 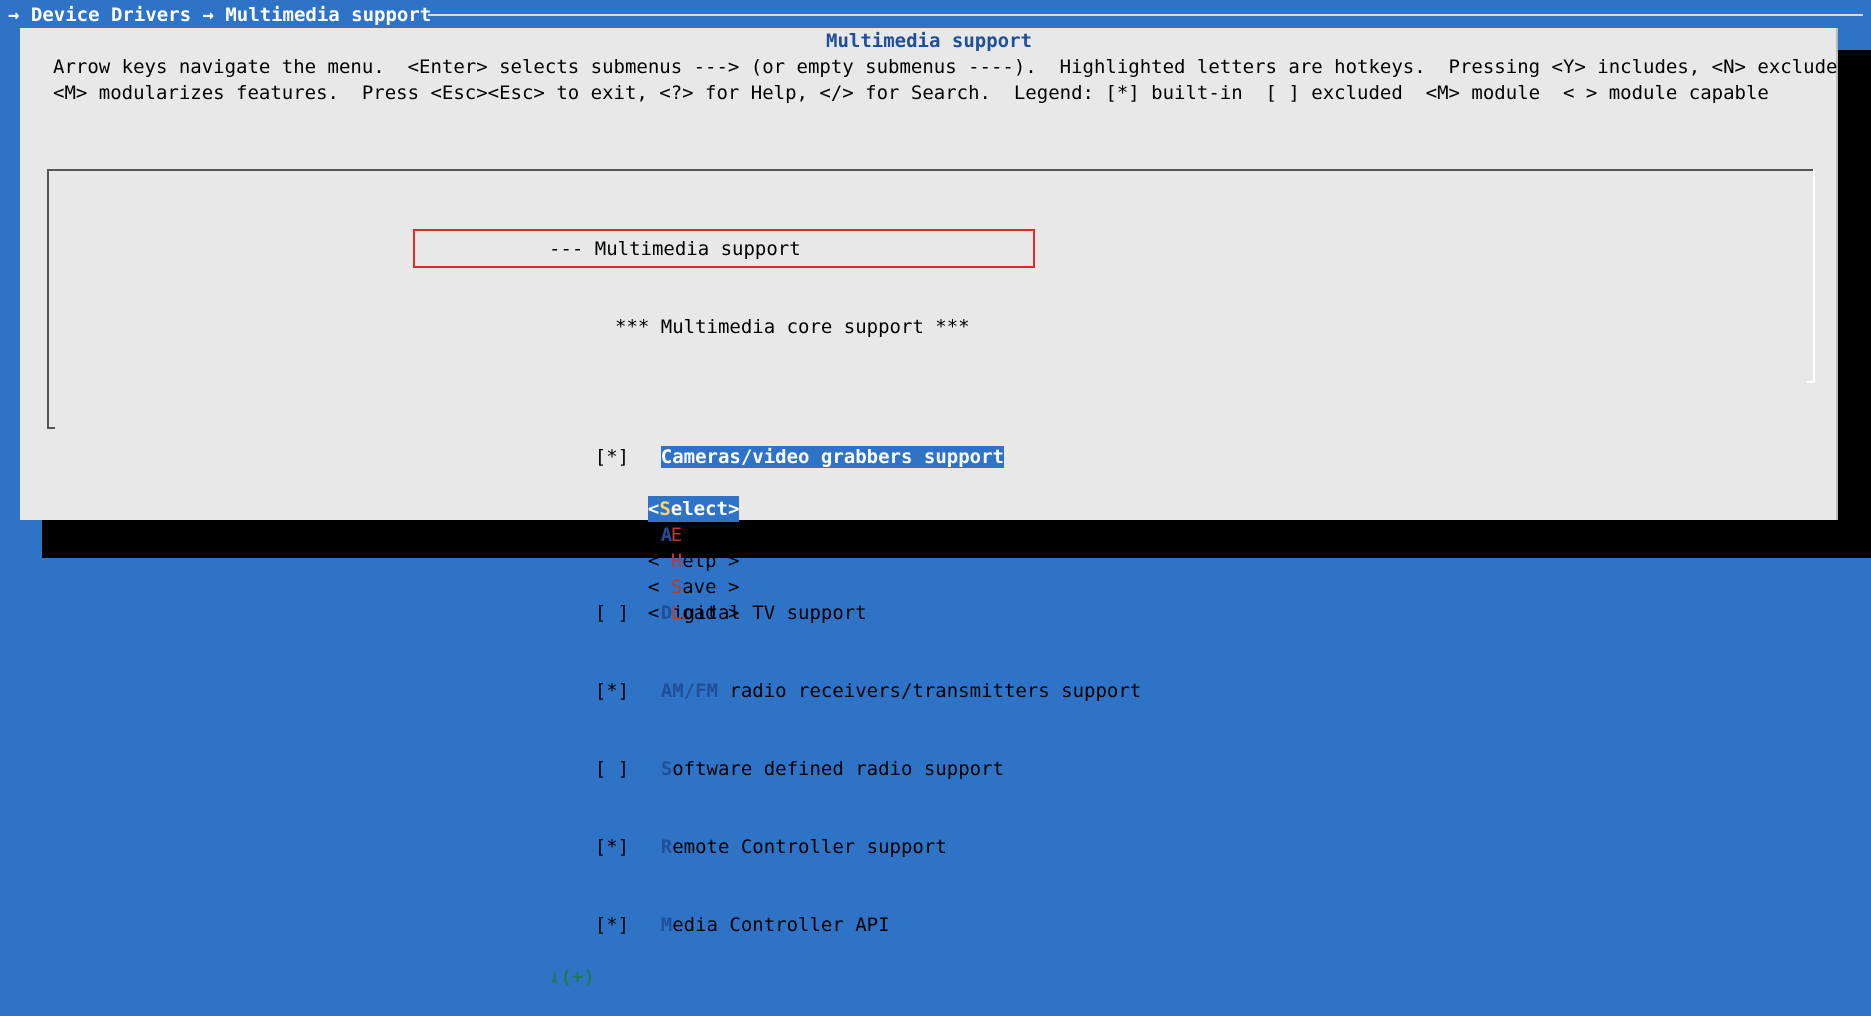 I want to click on breadcrumb-rule, so click(x=1145, y=15).